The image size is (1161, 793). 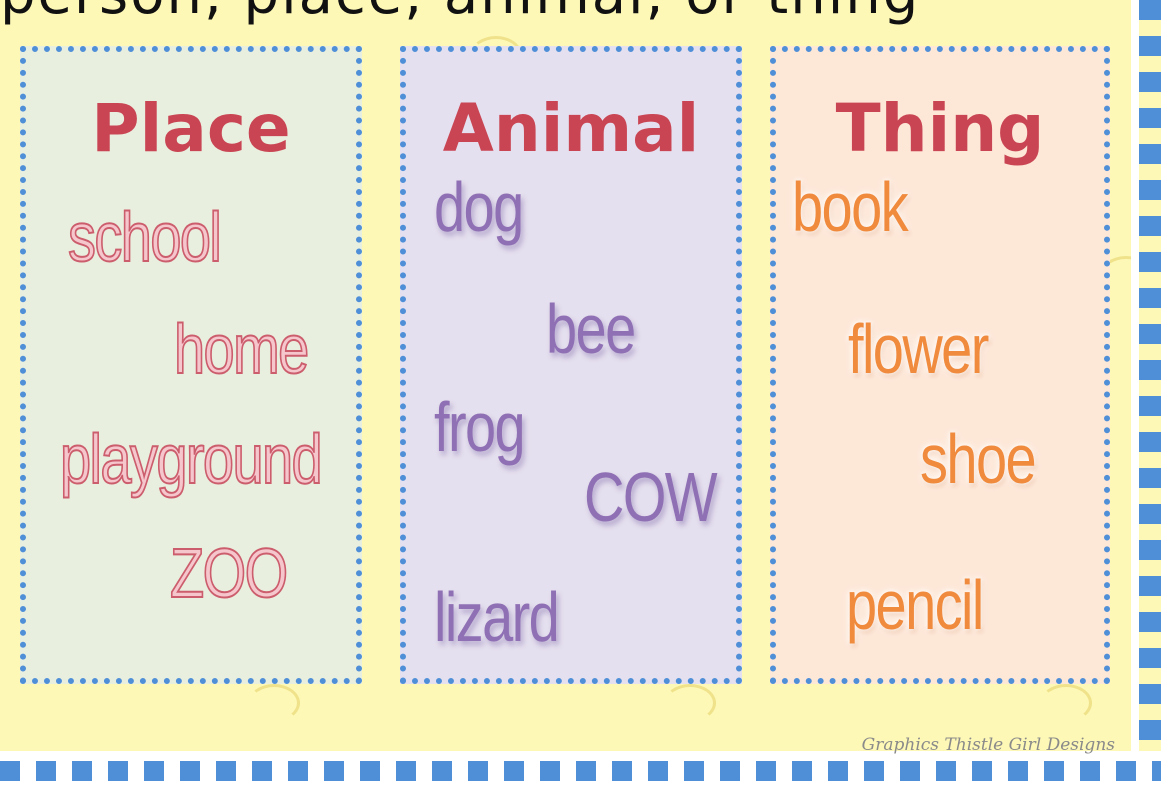 I want to click on word-item: flower, so click(x=918, y=349).